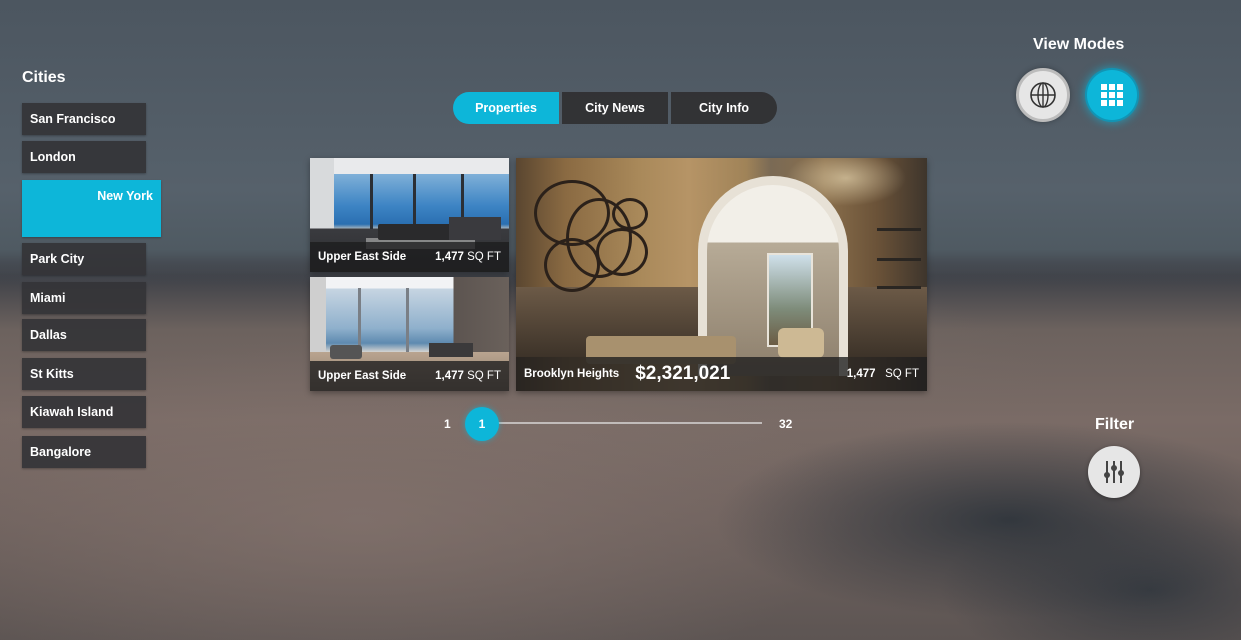 Image resolution: width=1241 pixels, height=640 pixels. I want to click on pager-track, so click(629, 423).